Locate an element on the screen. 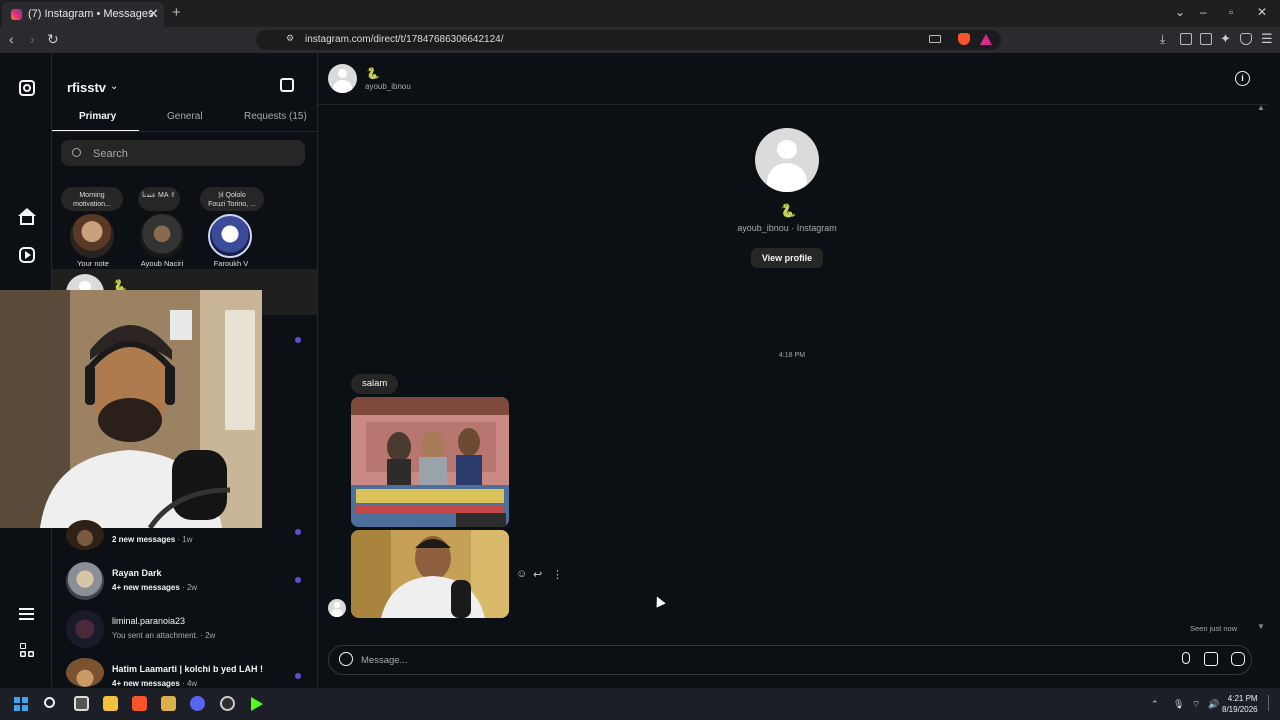 The height and width of the screenshot is (720, 1280). conversation-preview: 2 new messages · 1w is located at coordinates (152, 539).